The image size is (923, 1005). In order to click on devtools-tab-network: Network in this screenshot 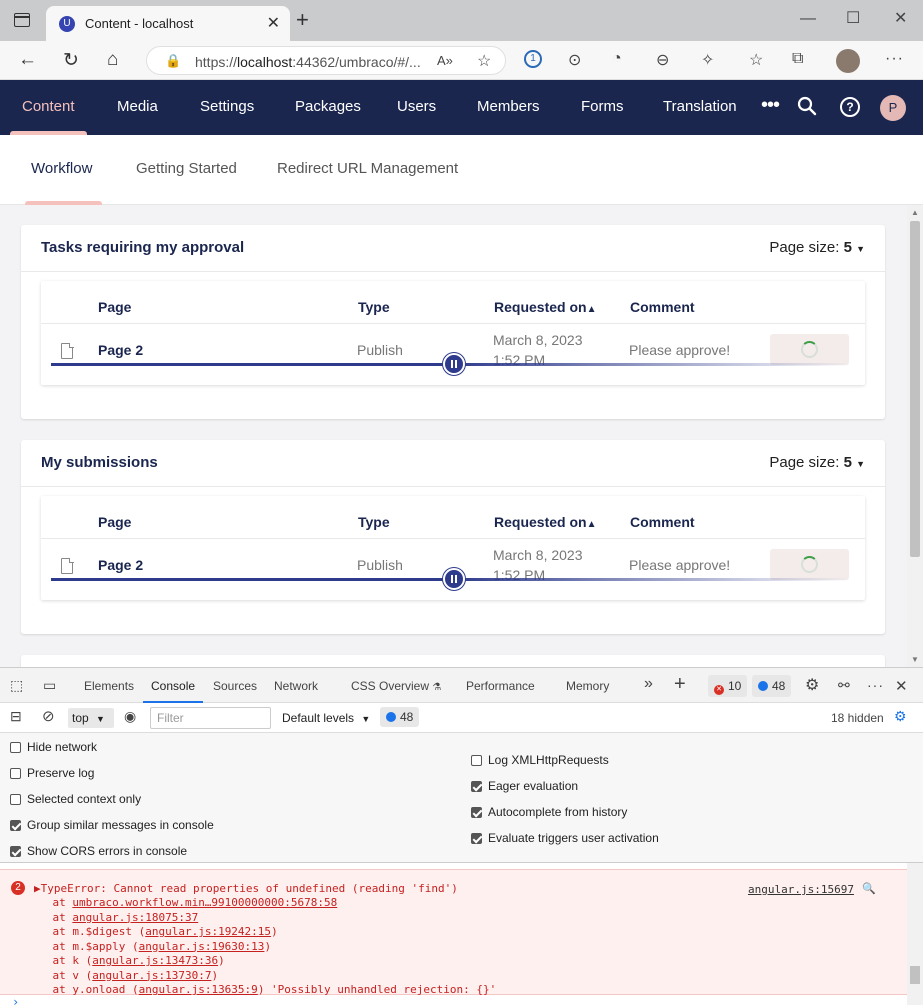, I will do `click(296, 686)`.